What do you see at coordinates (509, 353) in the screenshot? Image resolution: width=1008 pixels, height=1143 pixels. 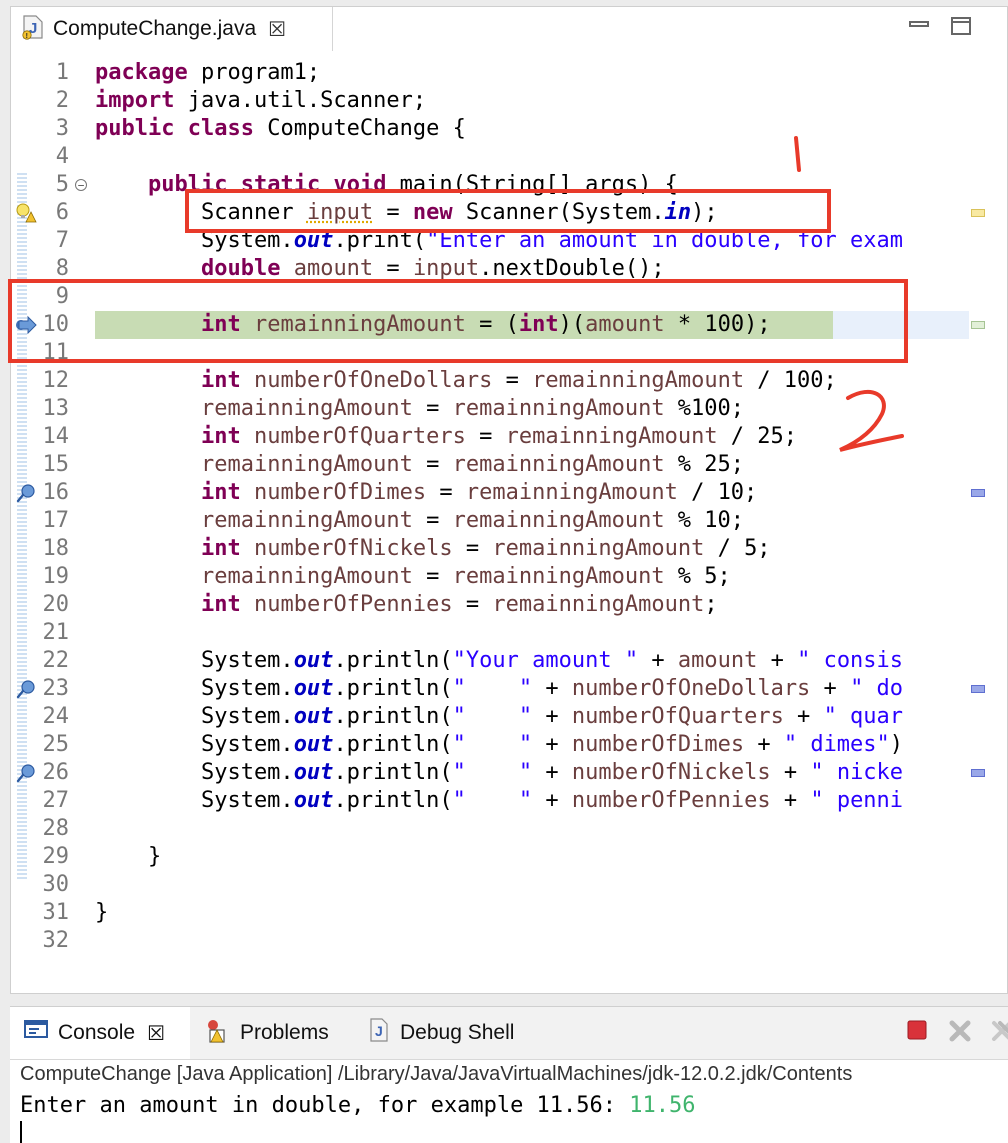 I see `code-line-11: 11` at bounding box center [509, 353].